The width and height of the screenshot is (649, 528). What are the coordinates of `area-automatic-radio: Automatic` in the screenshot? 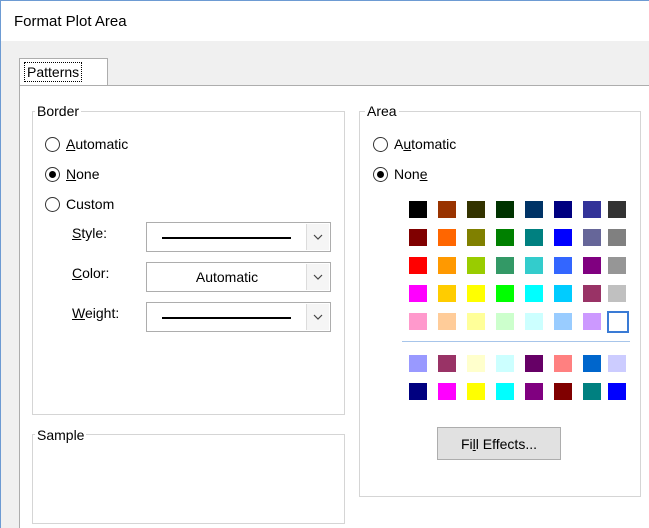 It's located at (414, 144).